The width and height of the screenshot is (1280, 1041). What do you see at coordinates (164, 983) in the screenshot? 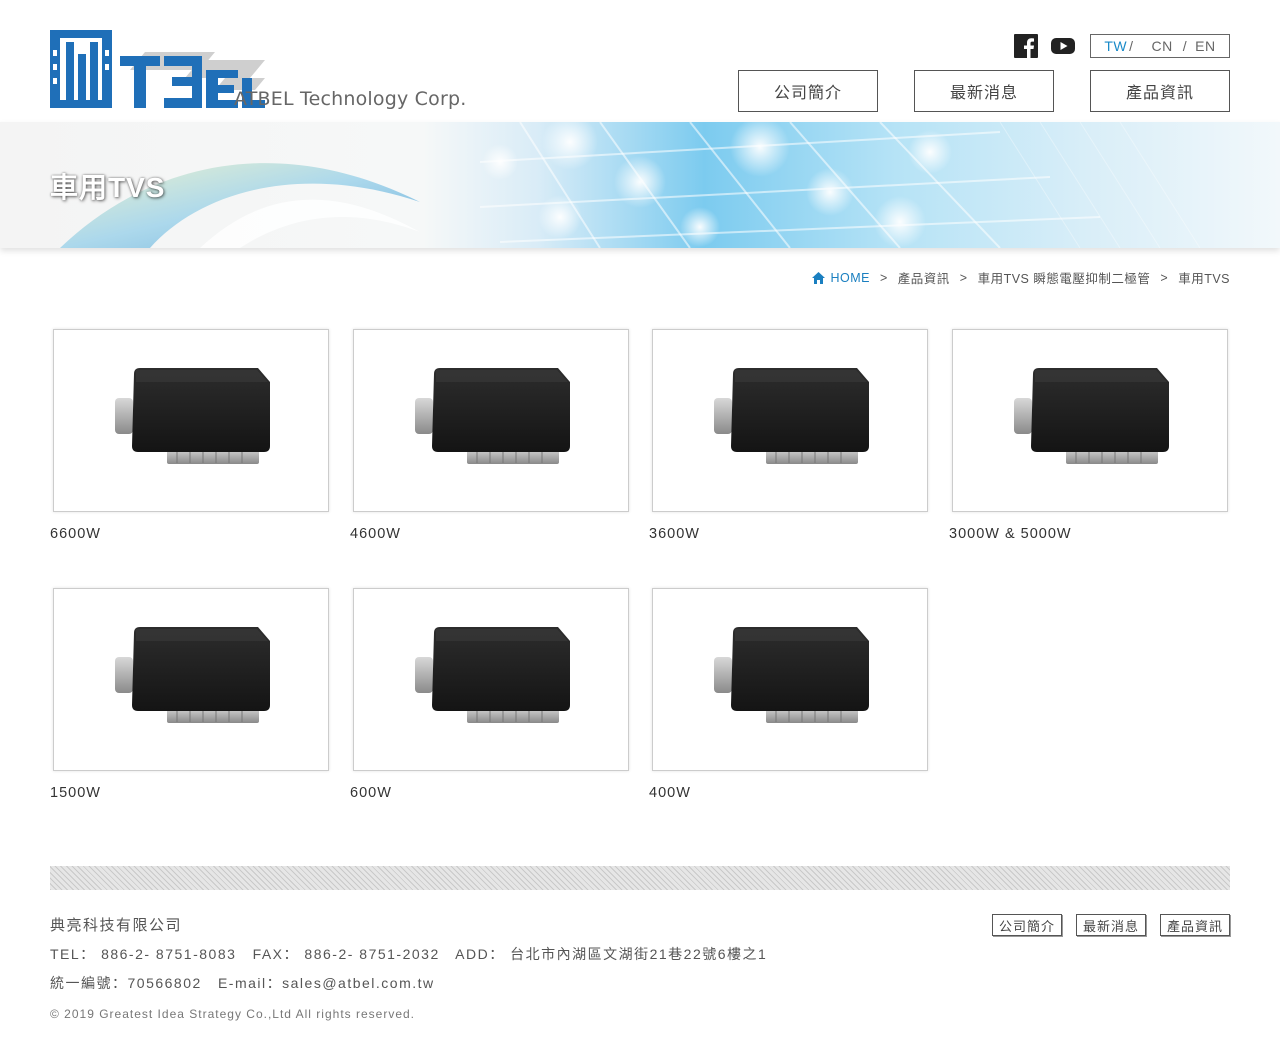
I see `tax-id-value: 70566802` at bounding box center [164, 983].